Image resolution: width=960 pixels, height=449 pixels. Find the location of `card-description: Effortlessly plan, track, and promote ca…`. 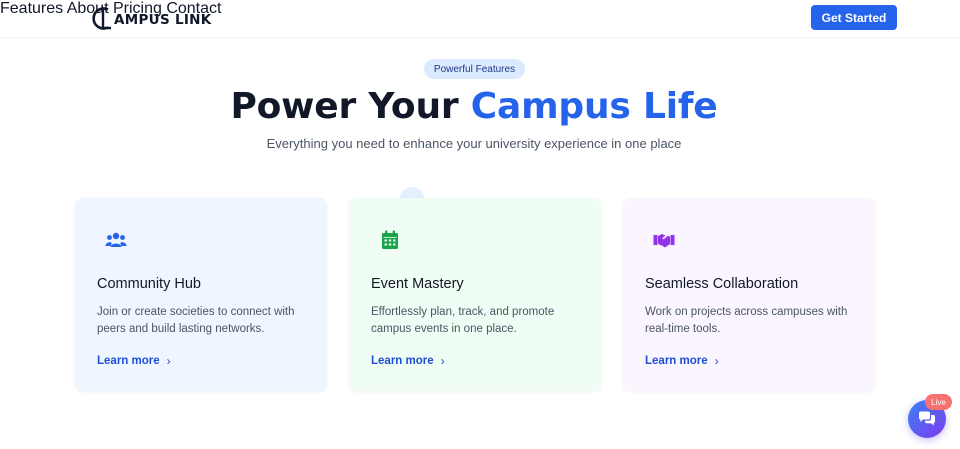

card-description: Effortlessly plan, track, and promote ca… is located at coordinates (463, 320).